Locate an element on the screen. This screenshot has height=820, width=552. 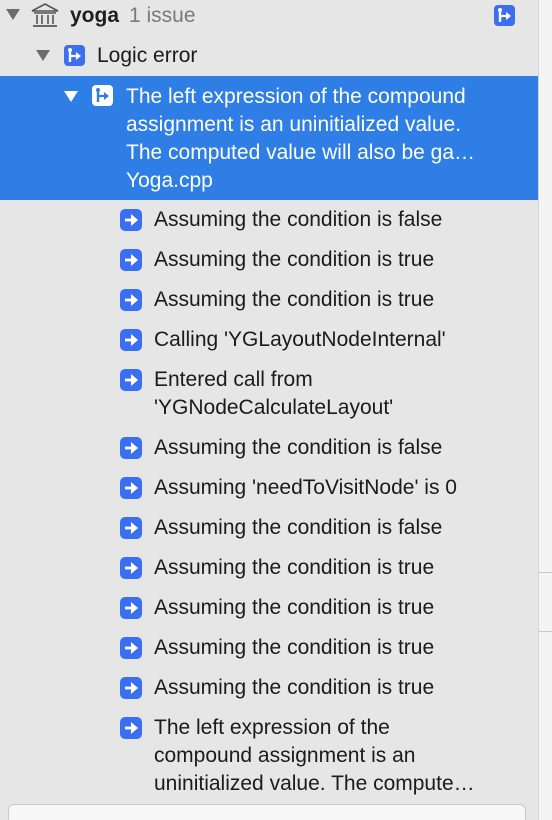
issue-step-text: Entered call from is located at coordinates (233, 379).